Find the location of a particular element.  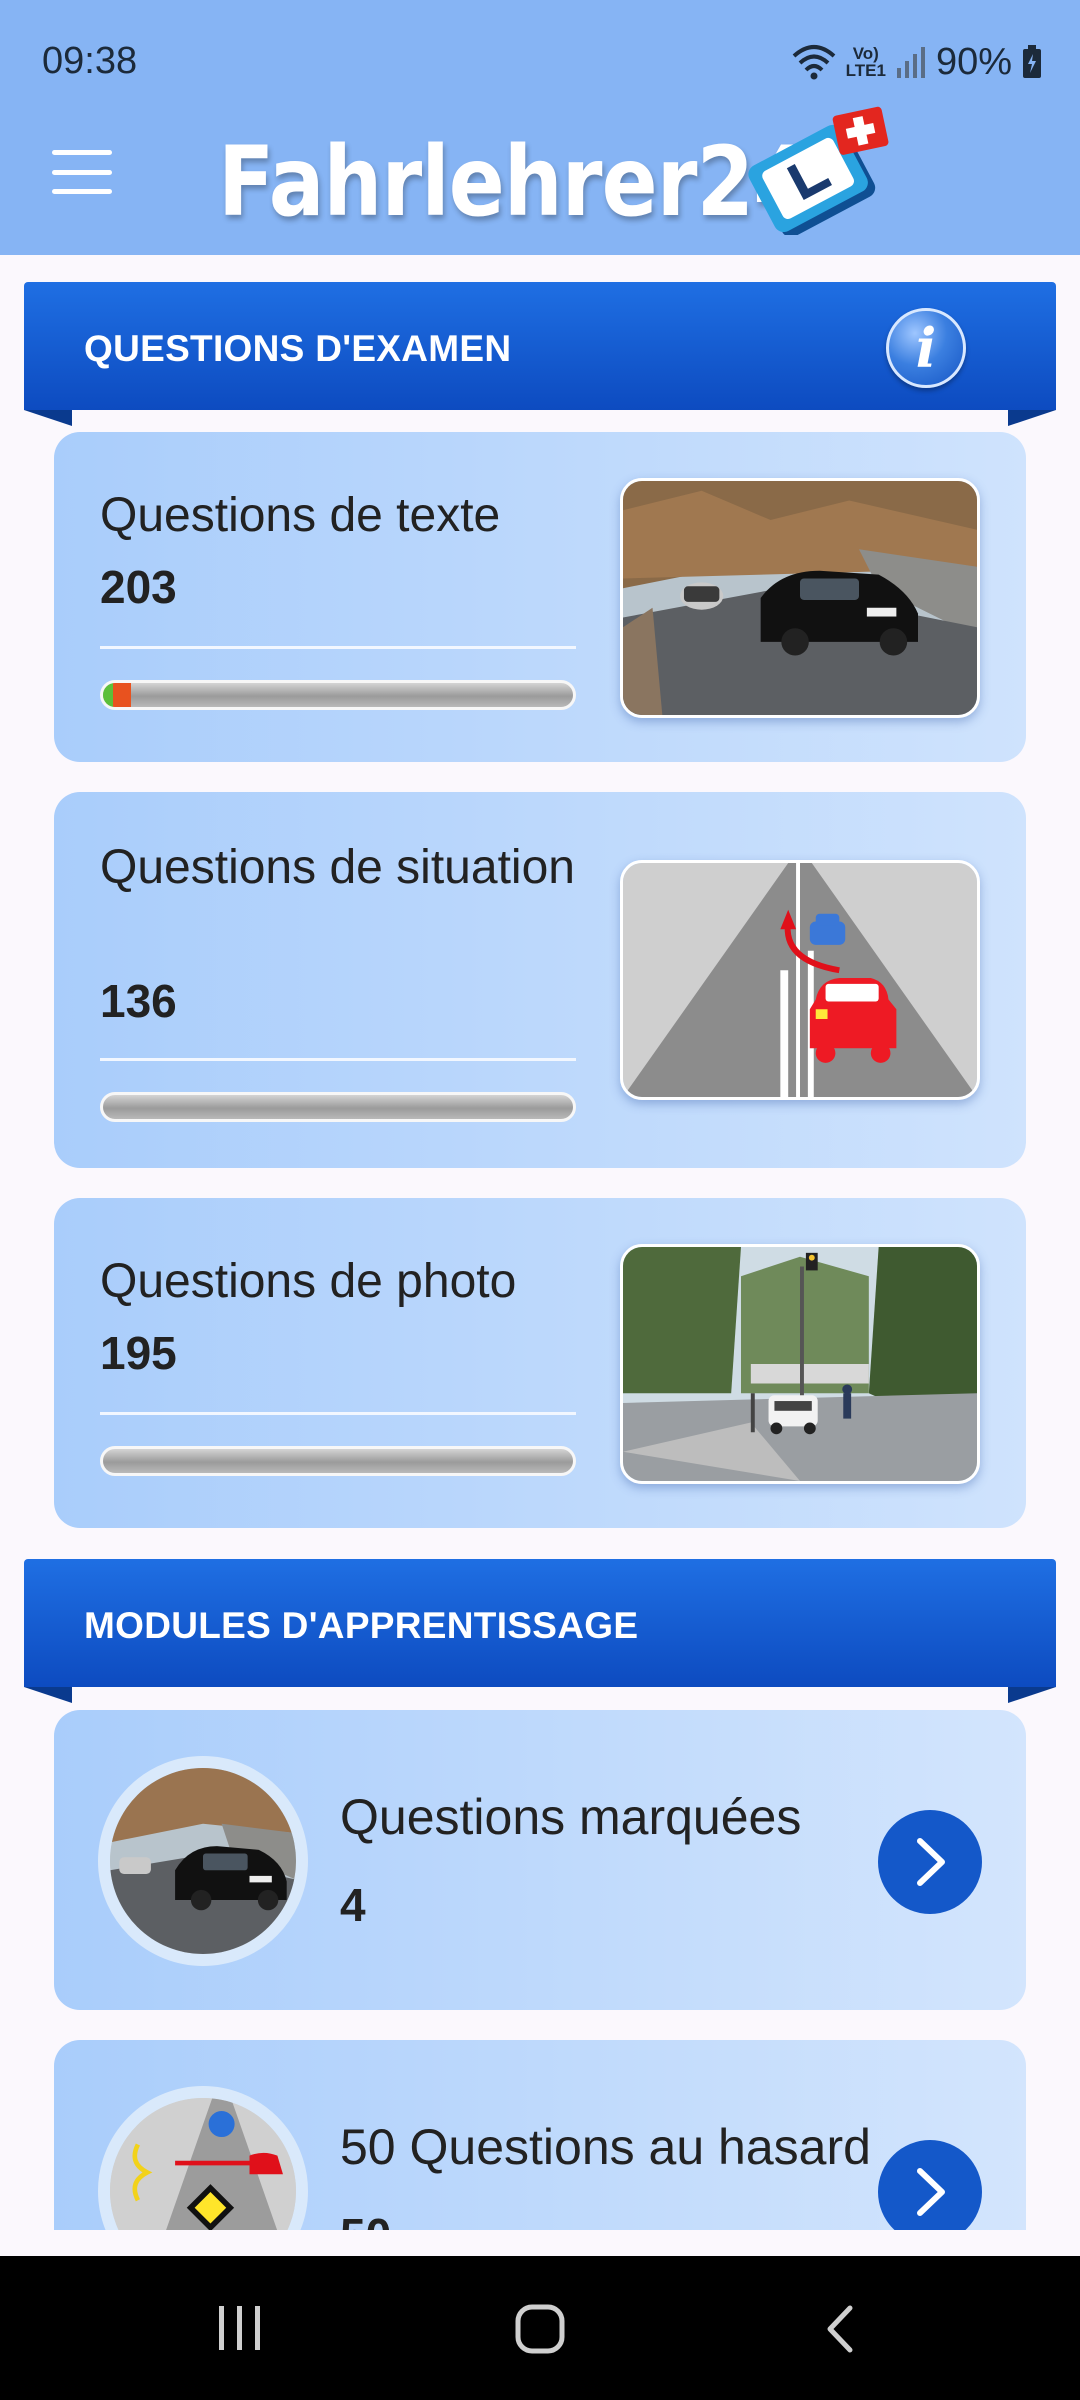

street-intersection-photo is located at coordinates (800, 1364).